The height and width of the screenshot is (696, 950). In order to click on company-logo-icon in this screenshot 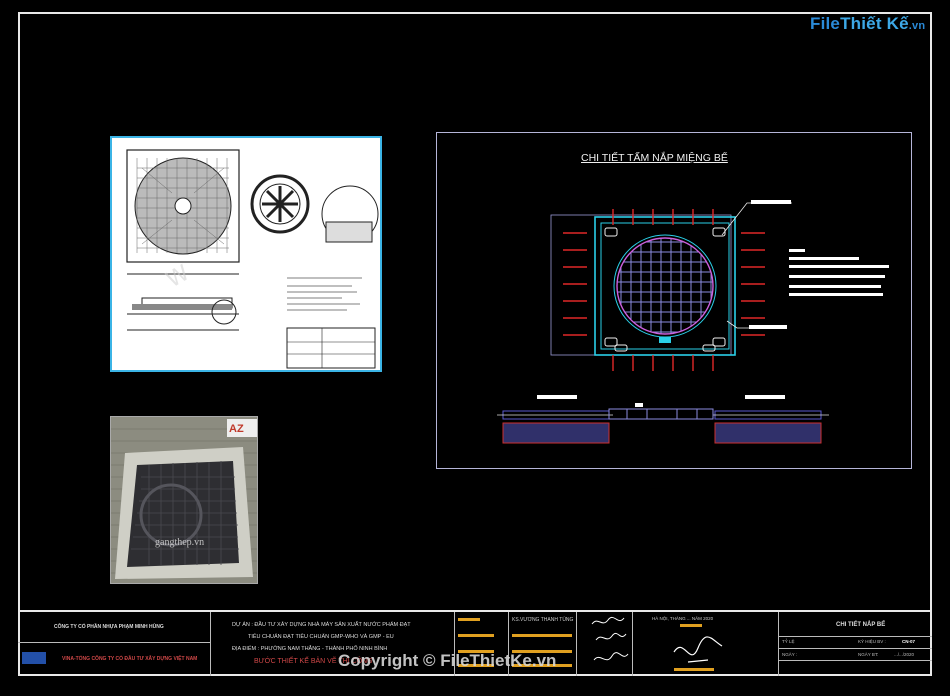, I will do `click(34, 658)`.